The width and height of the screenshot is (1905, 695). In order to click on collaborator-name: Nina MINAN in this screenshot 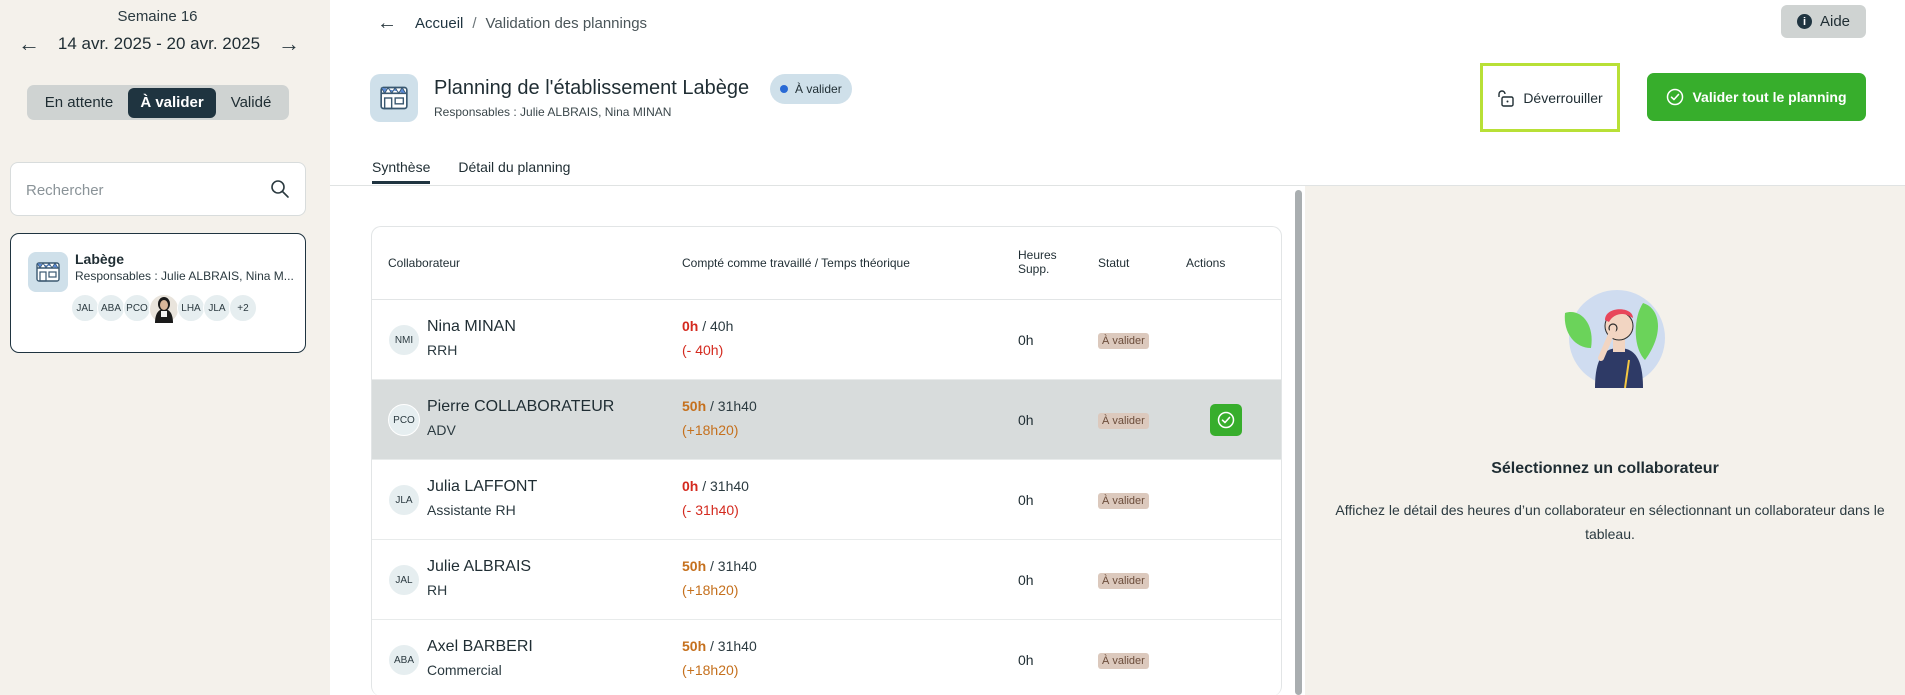, I will do `click(471, 326)`.